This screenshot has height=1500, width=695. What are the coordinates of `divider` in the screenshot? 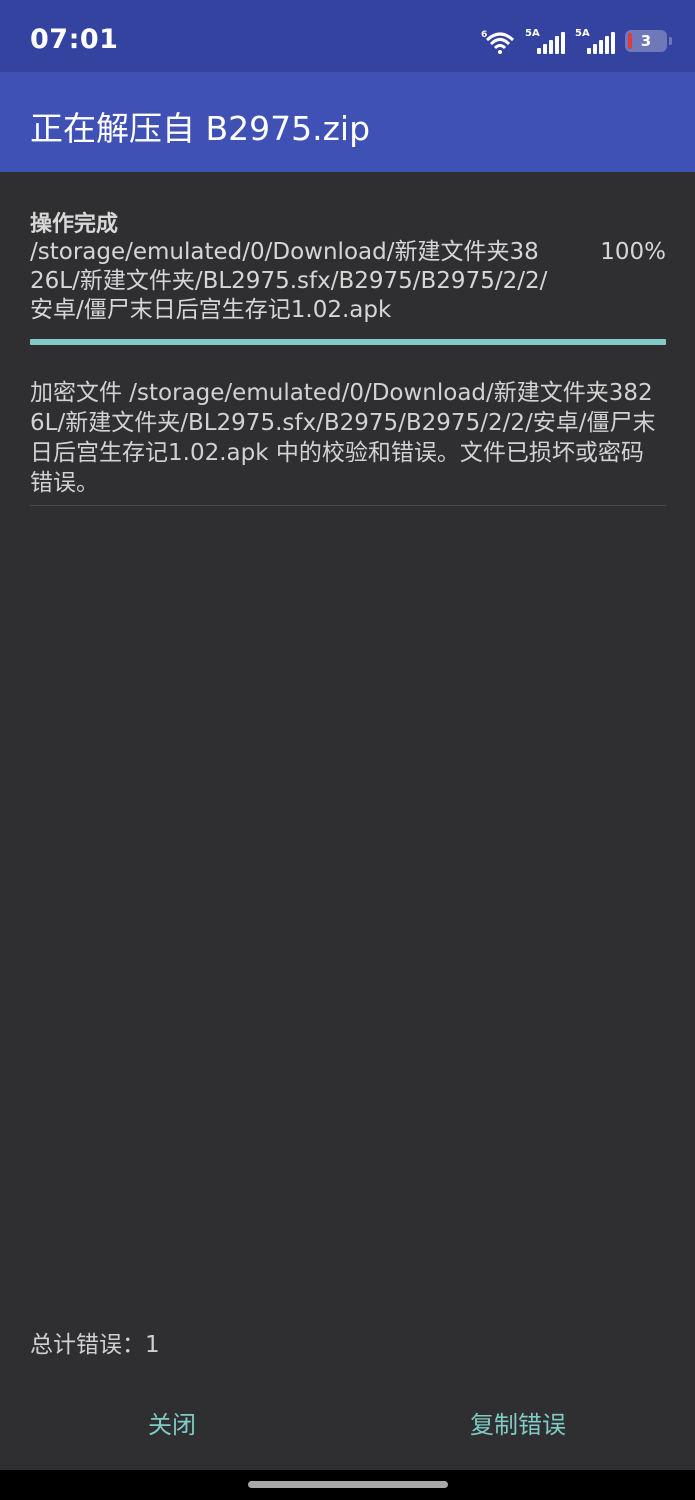 It's located at (348, 505).